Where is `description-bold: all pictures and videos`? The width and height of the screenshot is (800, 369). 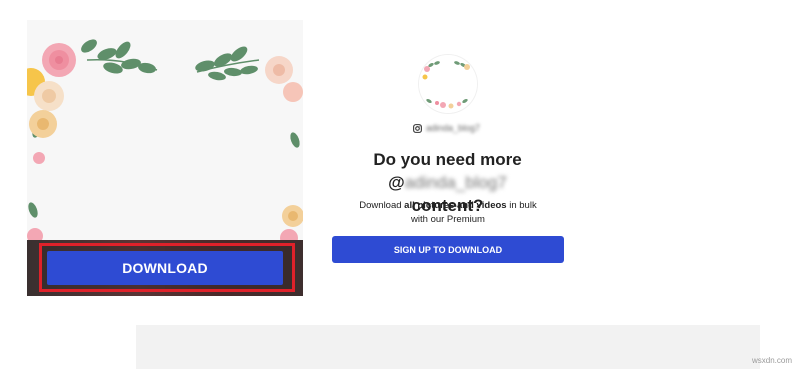
description-bold: all pictures and videos is located at coordinates (455, 205).